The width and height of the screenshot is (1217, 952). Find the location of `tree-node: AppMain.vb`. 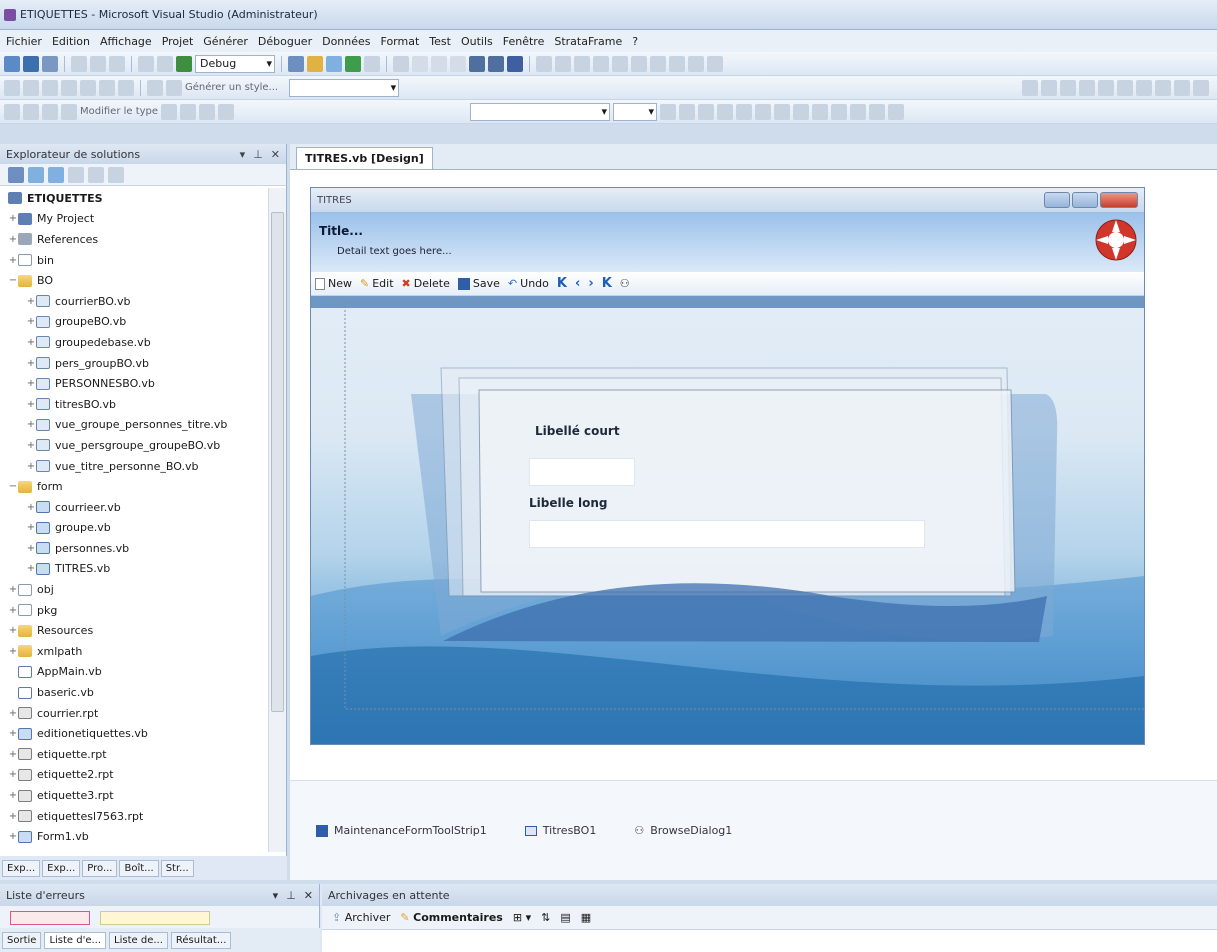

tree-node: AppMain.vb is located at coordinates (133, 672).